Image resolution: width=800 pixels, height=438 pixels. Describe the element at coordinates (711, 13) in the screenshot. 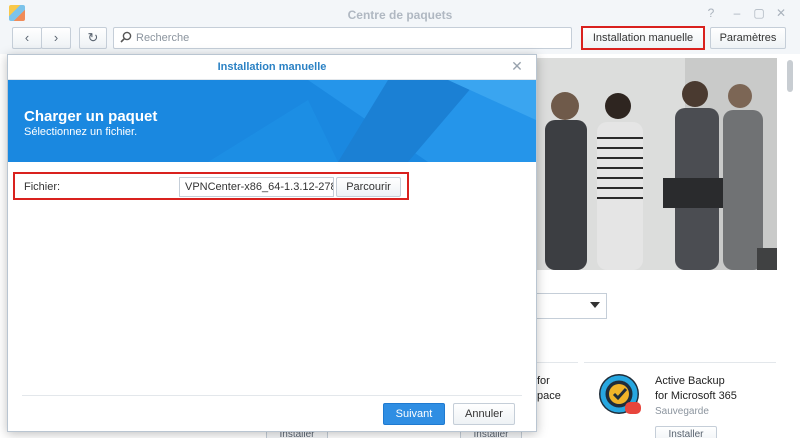

I see `help-icon: ?` at that location.